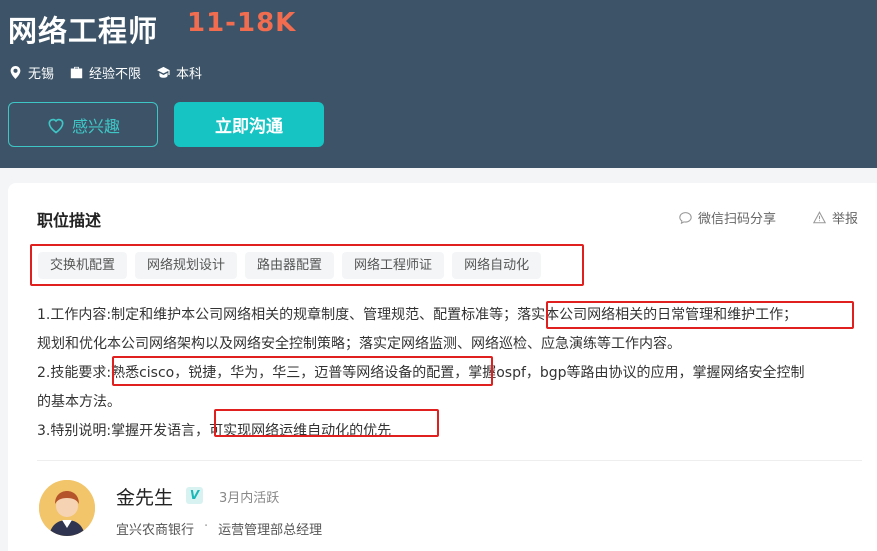 This screenshot has height=551, width=877. Describe the element at coordinates (69, 220) in the screenshot. I see `section-title: 职位描述` at that location.